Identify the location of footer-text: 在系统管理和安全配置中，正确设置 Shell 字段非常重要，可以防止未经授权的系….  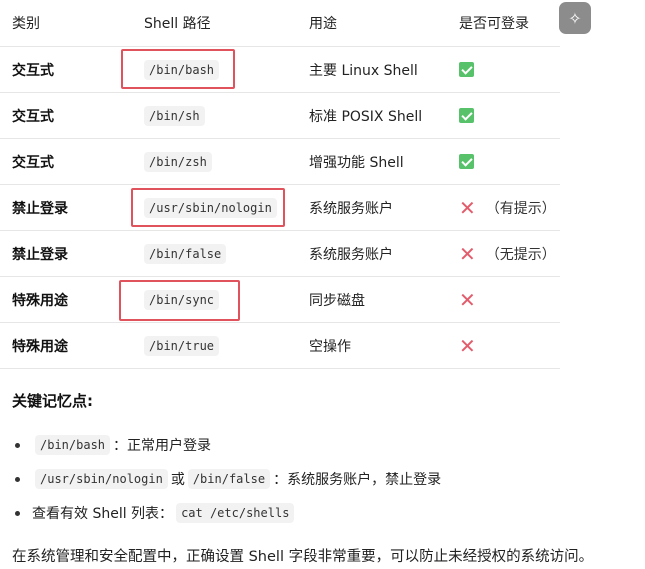
(303, 557).